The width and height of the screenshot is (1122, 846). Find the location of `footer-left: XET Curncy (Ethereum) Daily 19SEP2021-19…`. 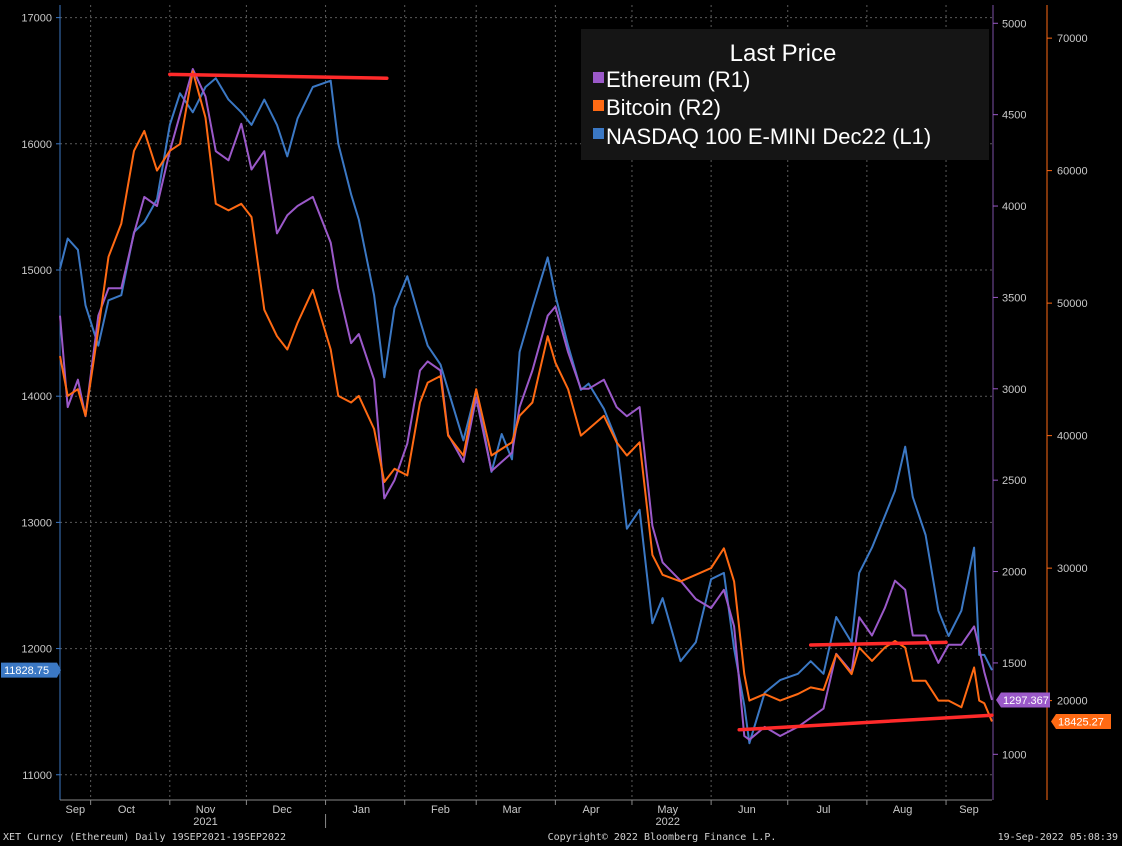

footer-left: XET Curncy (Ethereum) Daily 19SEP2021-19… is located at coordinates (144, 837).